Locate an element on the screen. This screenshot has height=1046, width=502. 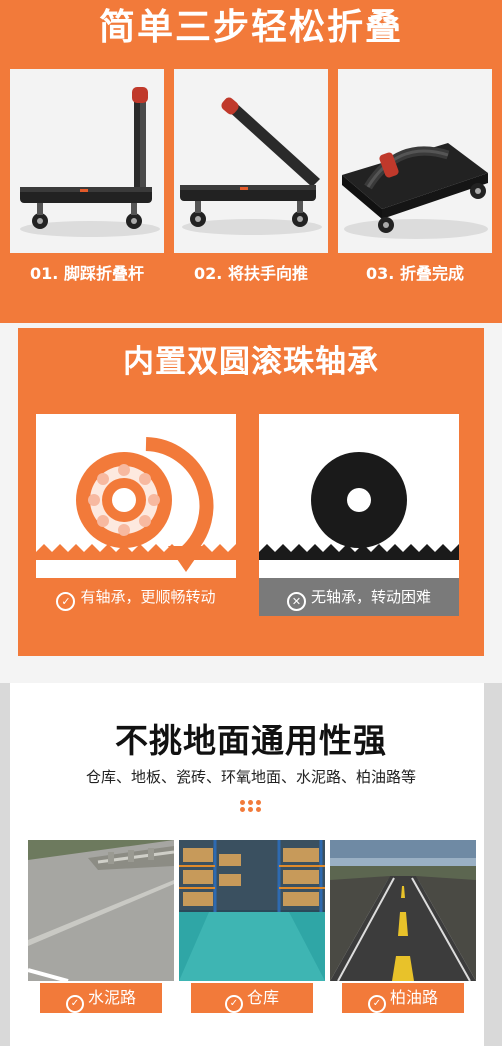
decorative-dots is located at coordinates (251, 806).